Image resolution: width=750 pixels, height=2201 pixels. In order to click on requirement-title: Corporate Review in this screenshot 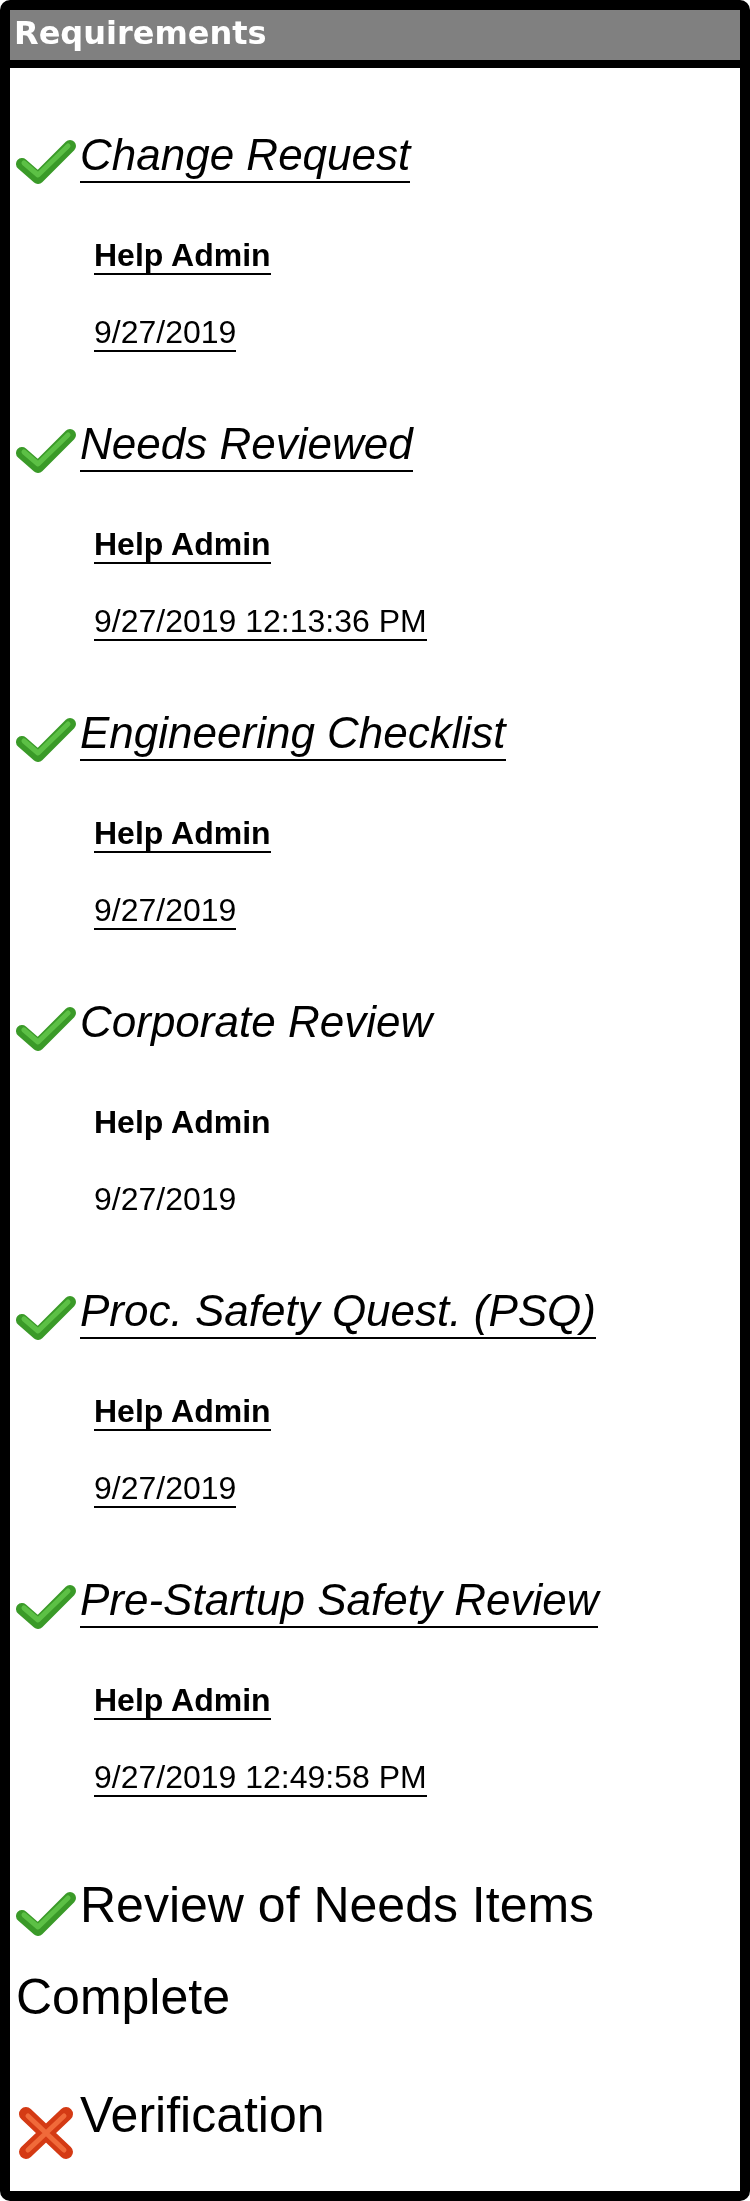, I will do `click(256, 1022)`.